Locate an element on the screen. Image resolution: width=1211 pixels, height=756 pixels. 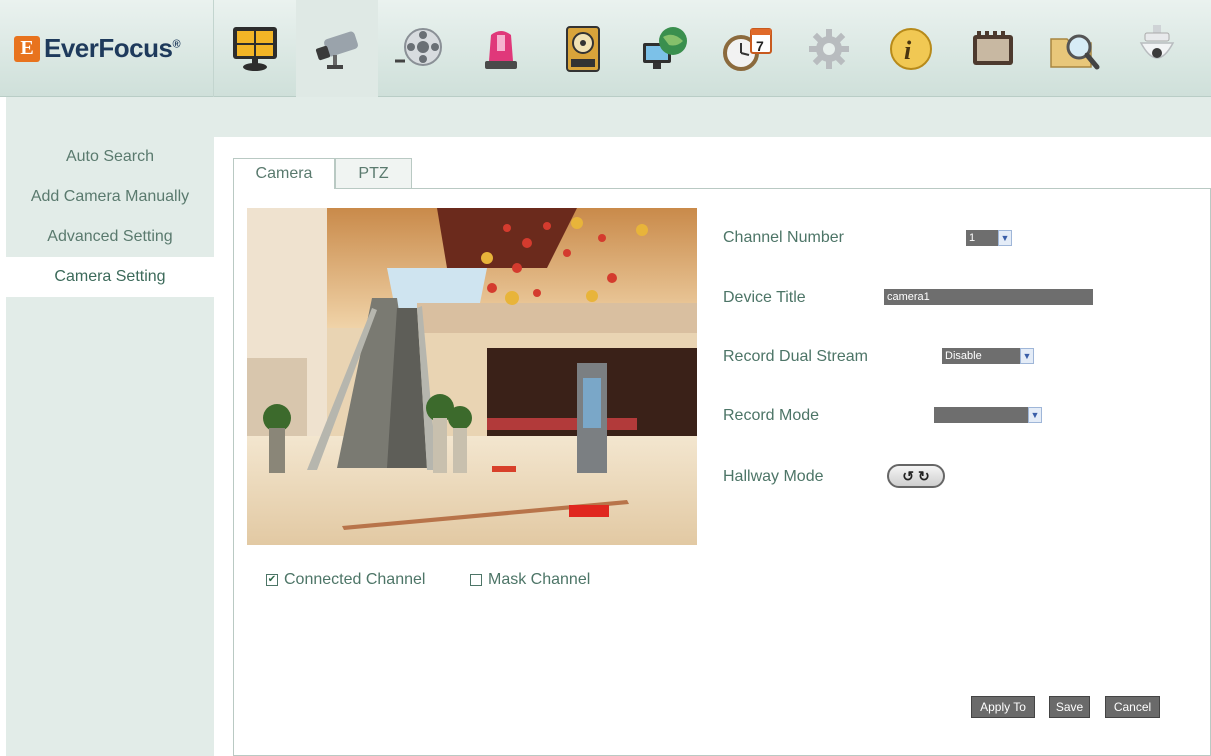
search-button is located at coordinates (1075, 48).